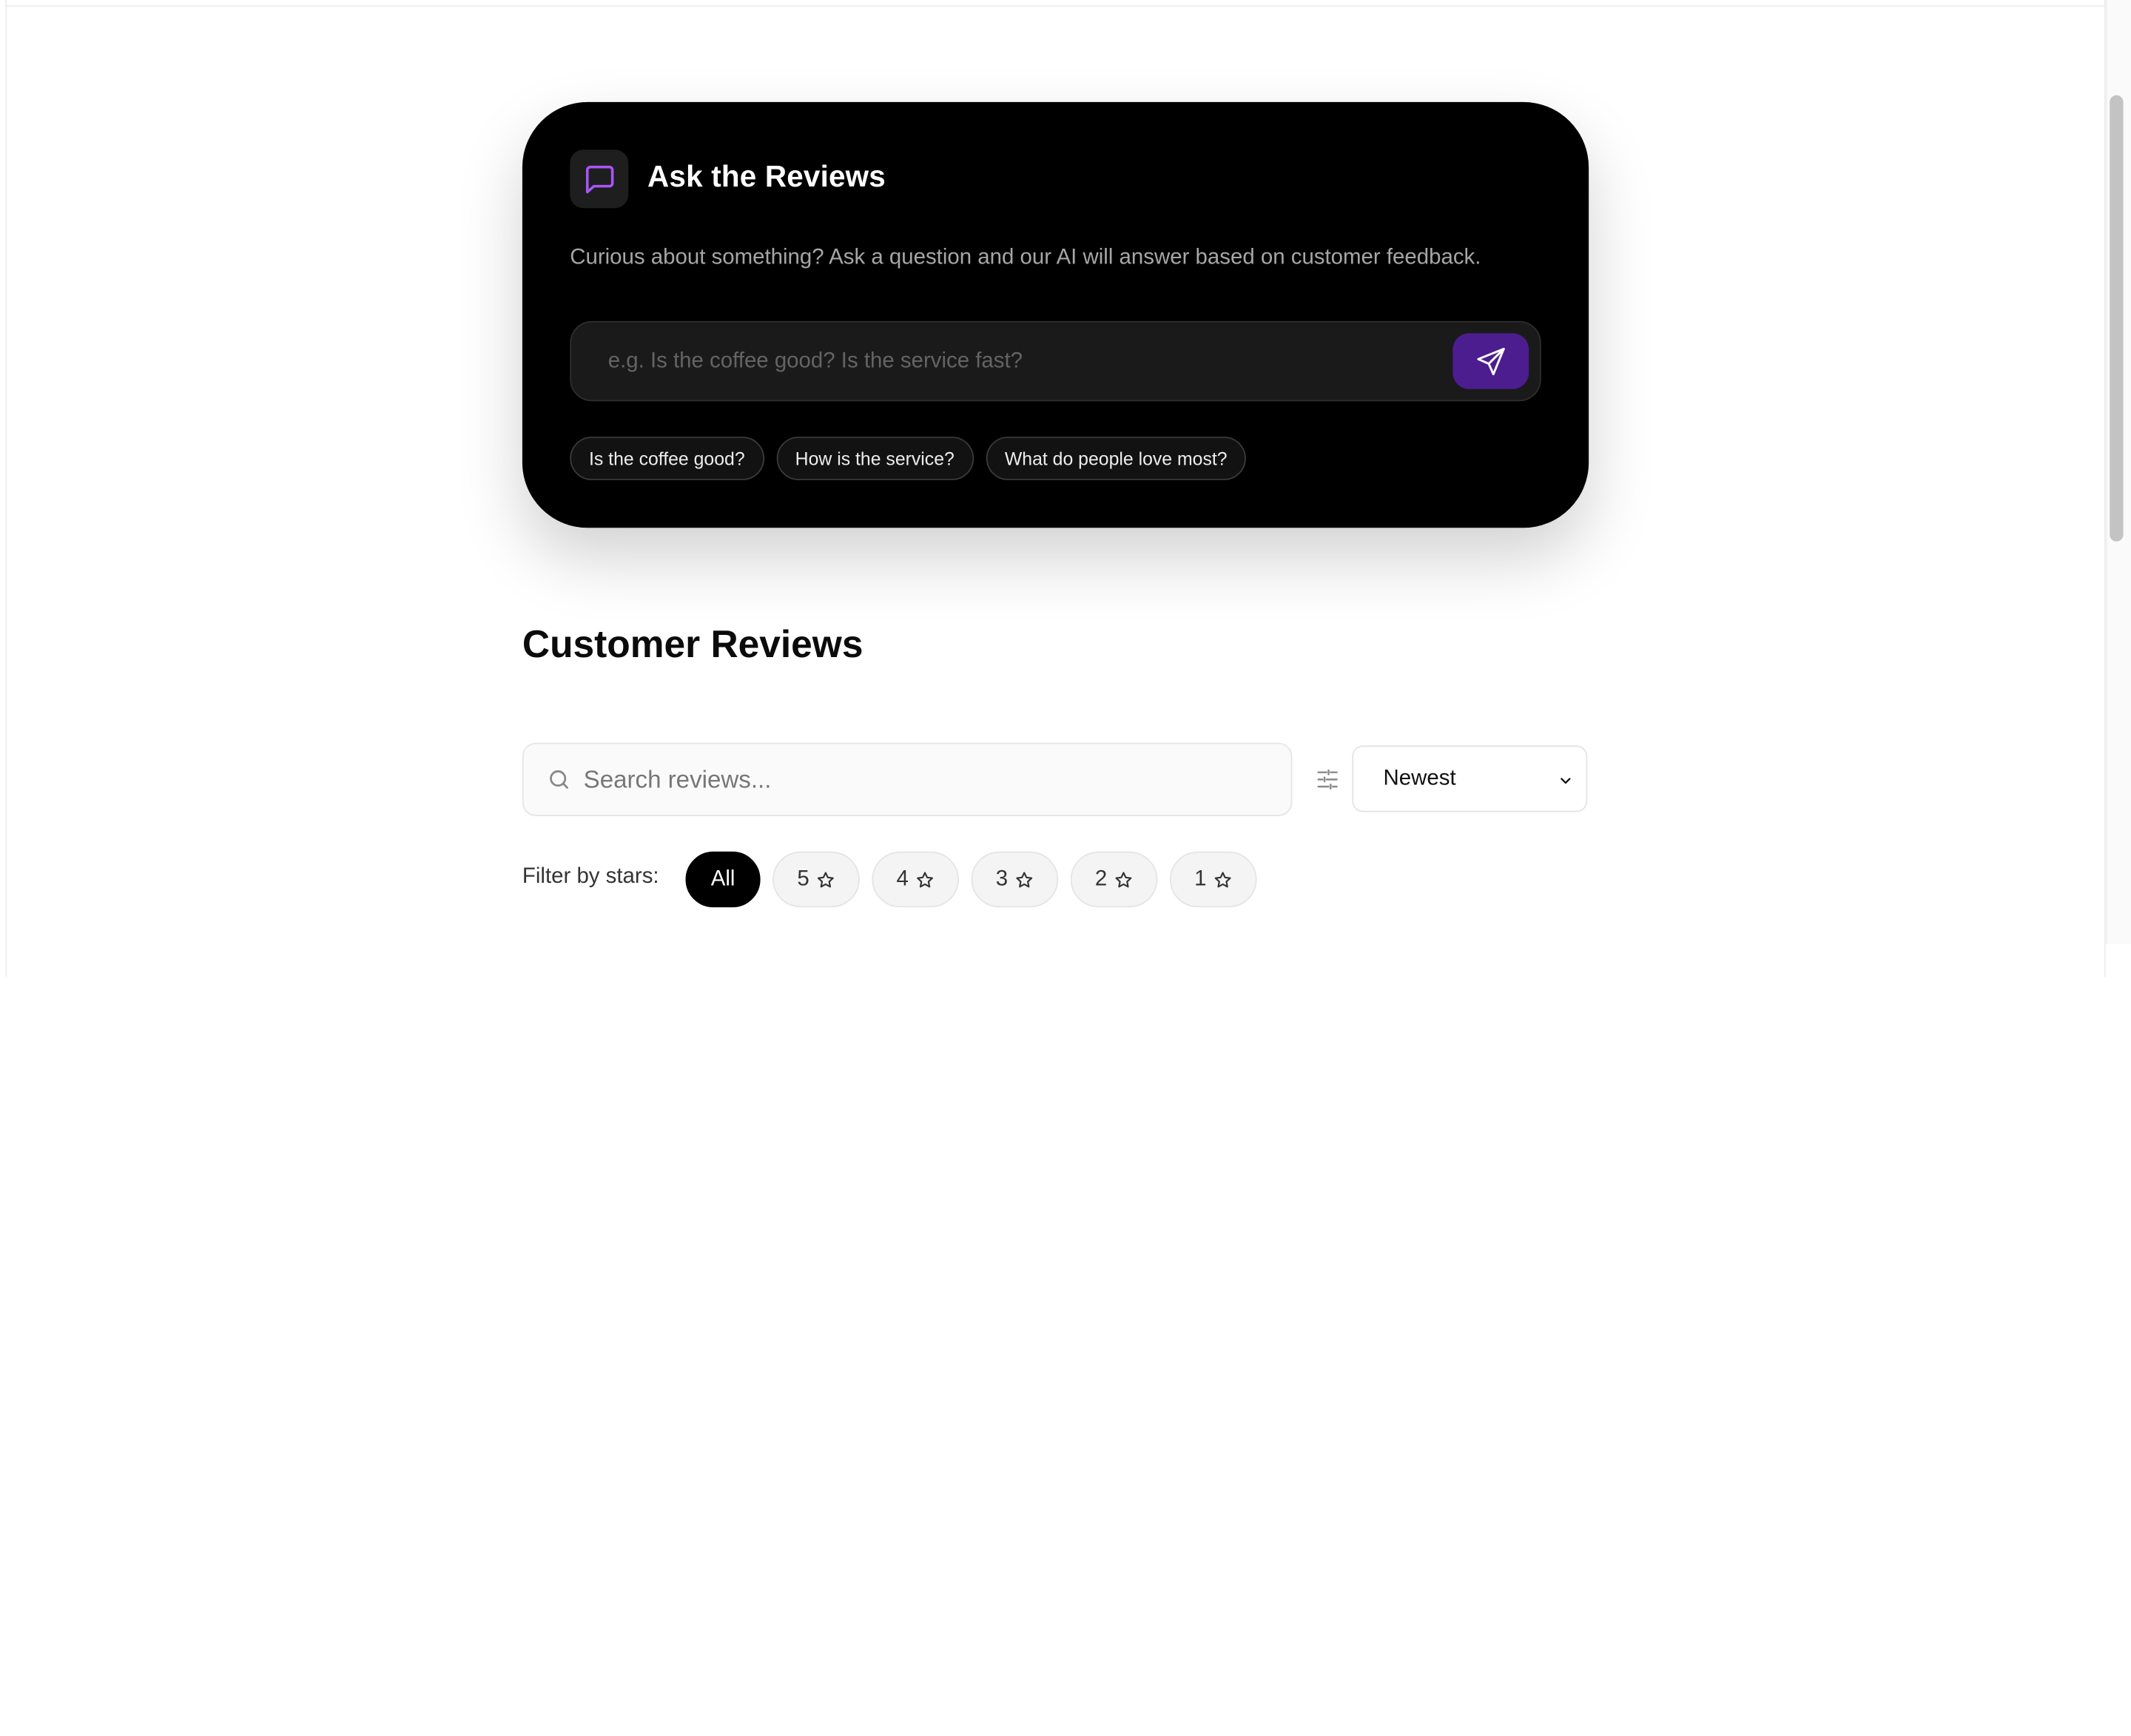 The image size is (2131, 1736). What do you see at coordinates (1327, 779) in the screenshot?
I see `sliders-icon` at bounding box center [1327, 779].